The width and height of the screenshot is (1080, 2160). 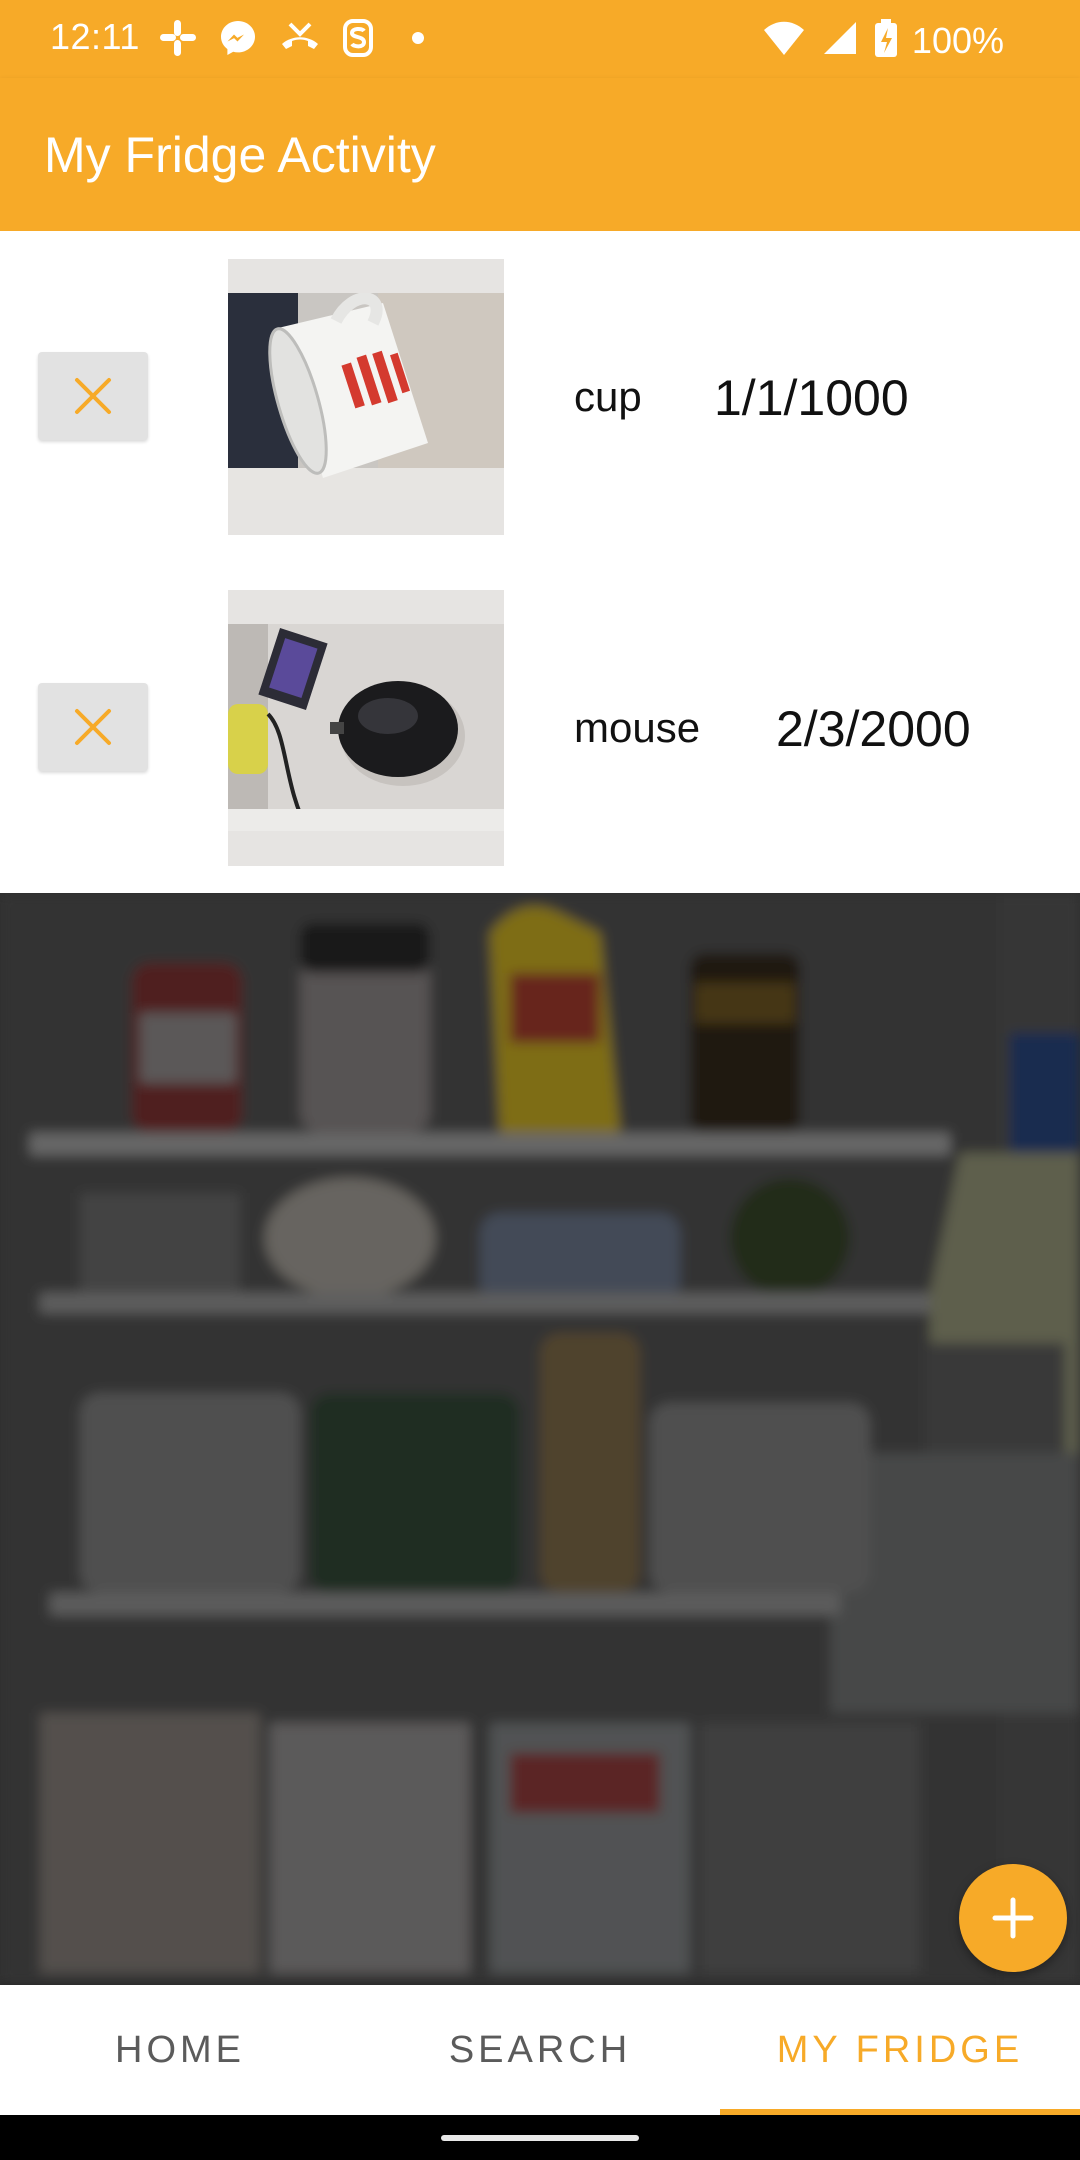 I want to click on item-date: 1/1/1000, so click(x=811, y=398).